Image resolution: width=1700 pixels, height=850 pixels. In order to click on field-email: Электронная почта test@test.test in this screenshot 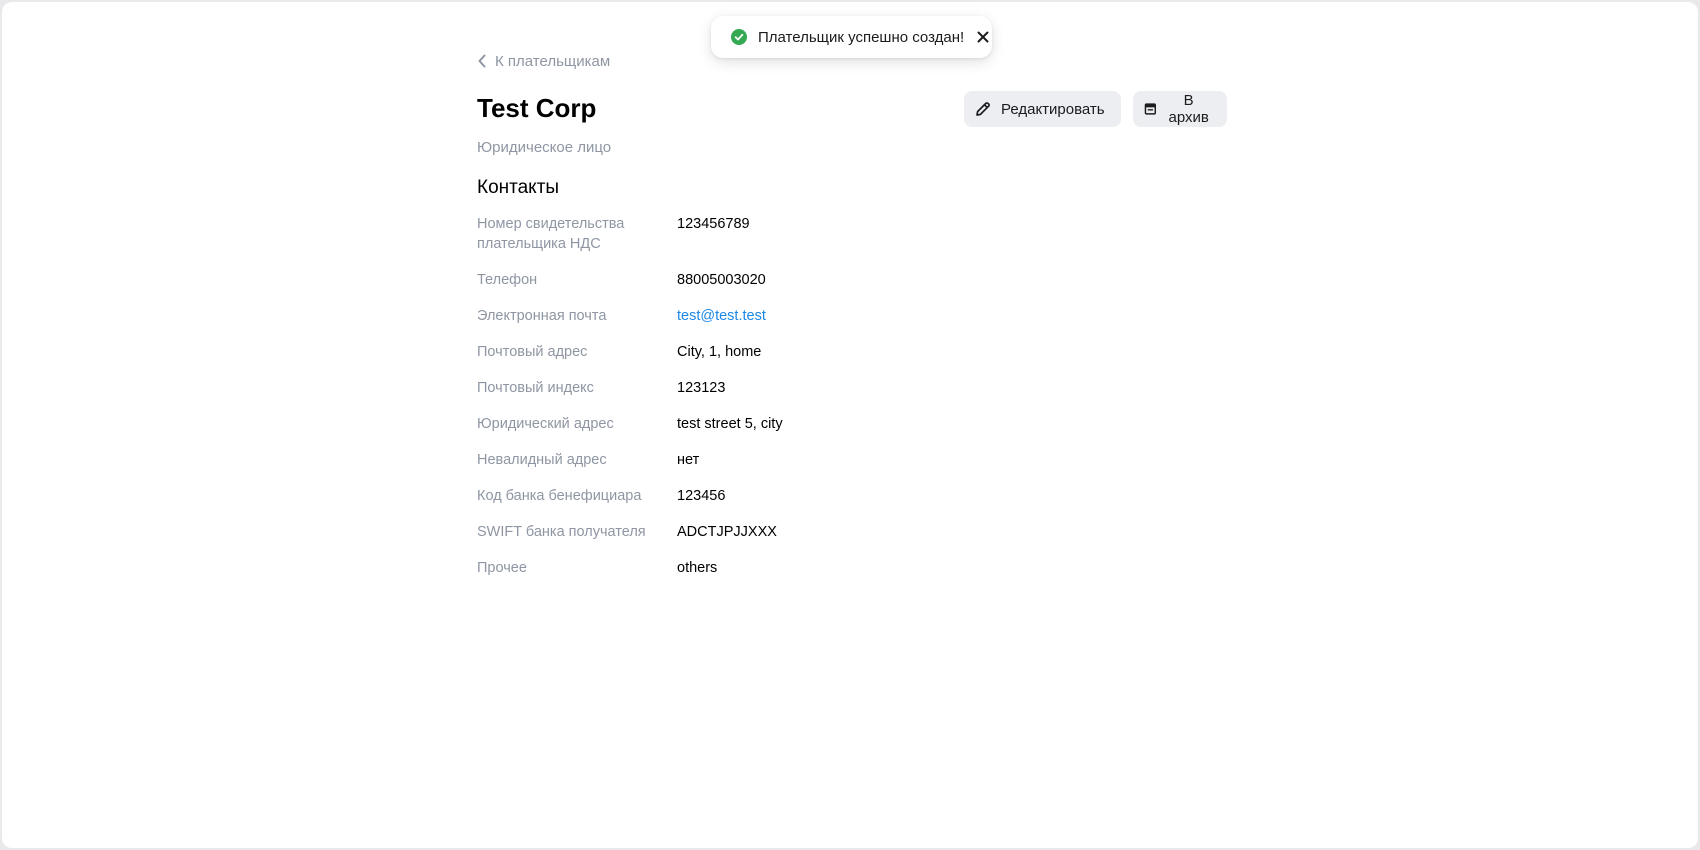, I will do `click(727, 316)`.